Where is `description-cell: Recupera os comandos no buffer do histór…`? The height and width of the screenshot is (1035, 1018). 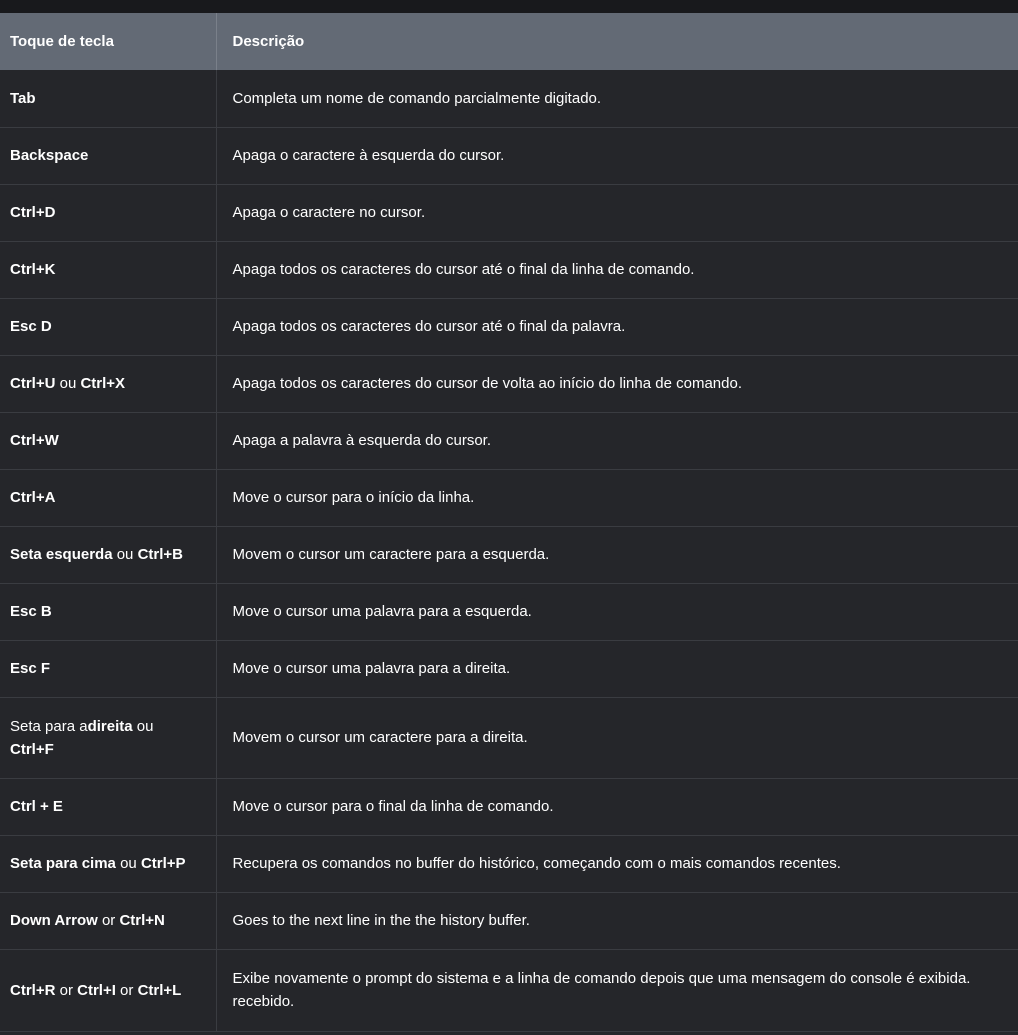 description-cell: Recupera os comandos no buffer do histór… is located at coordinates (616, 864).